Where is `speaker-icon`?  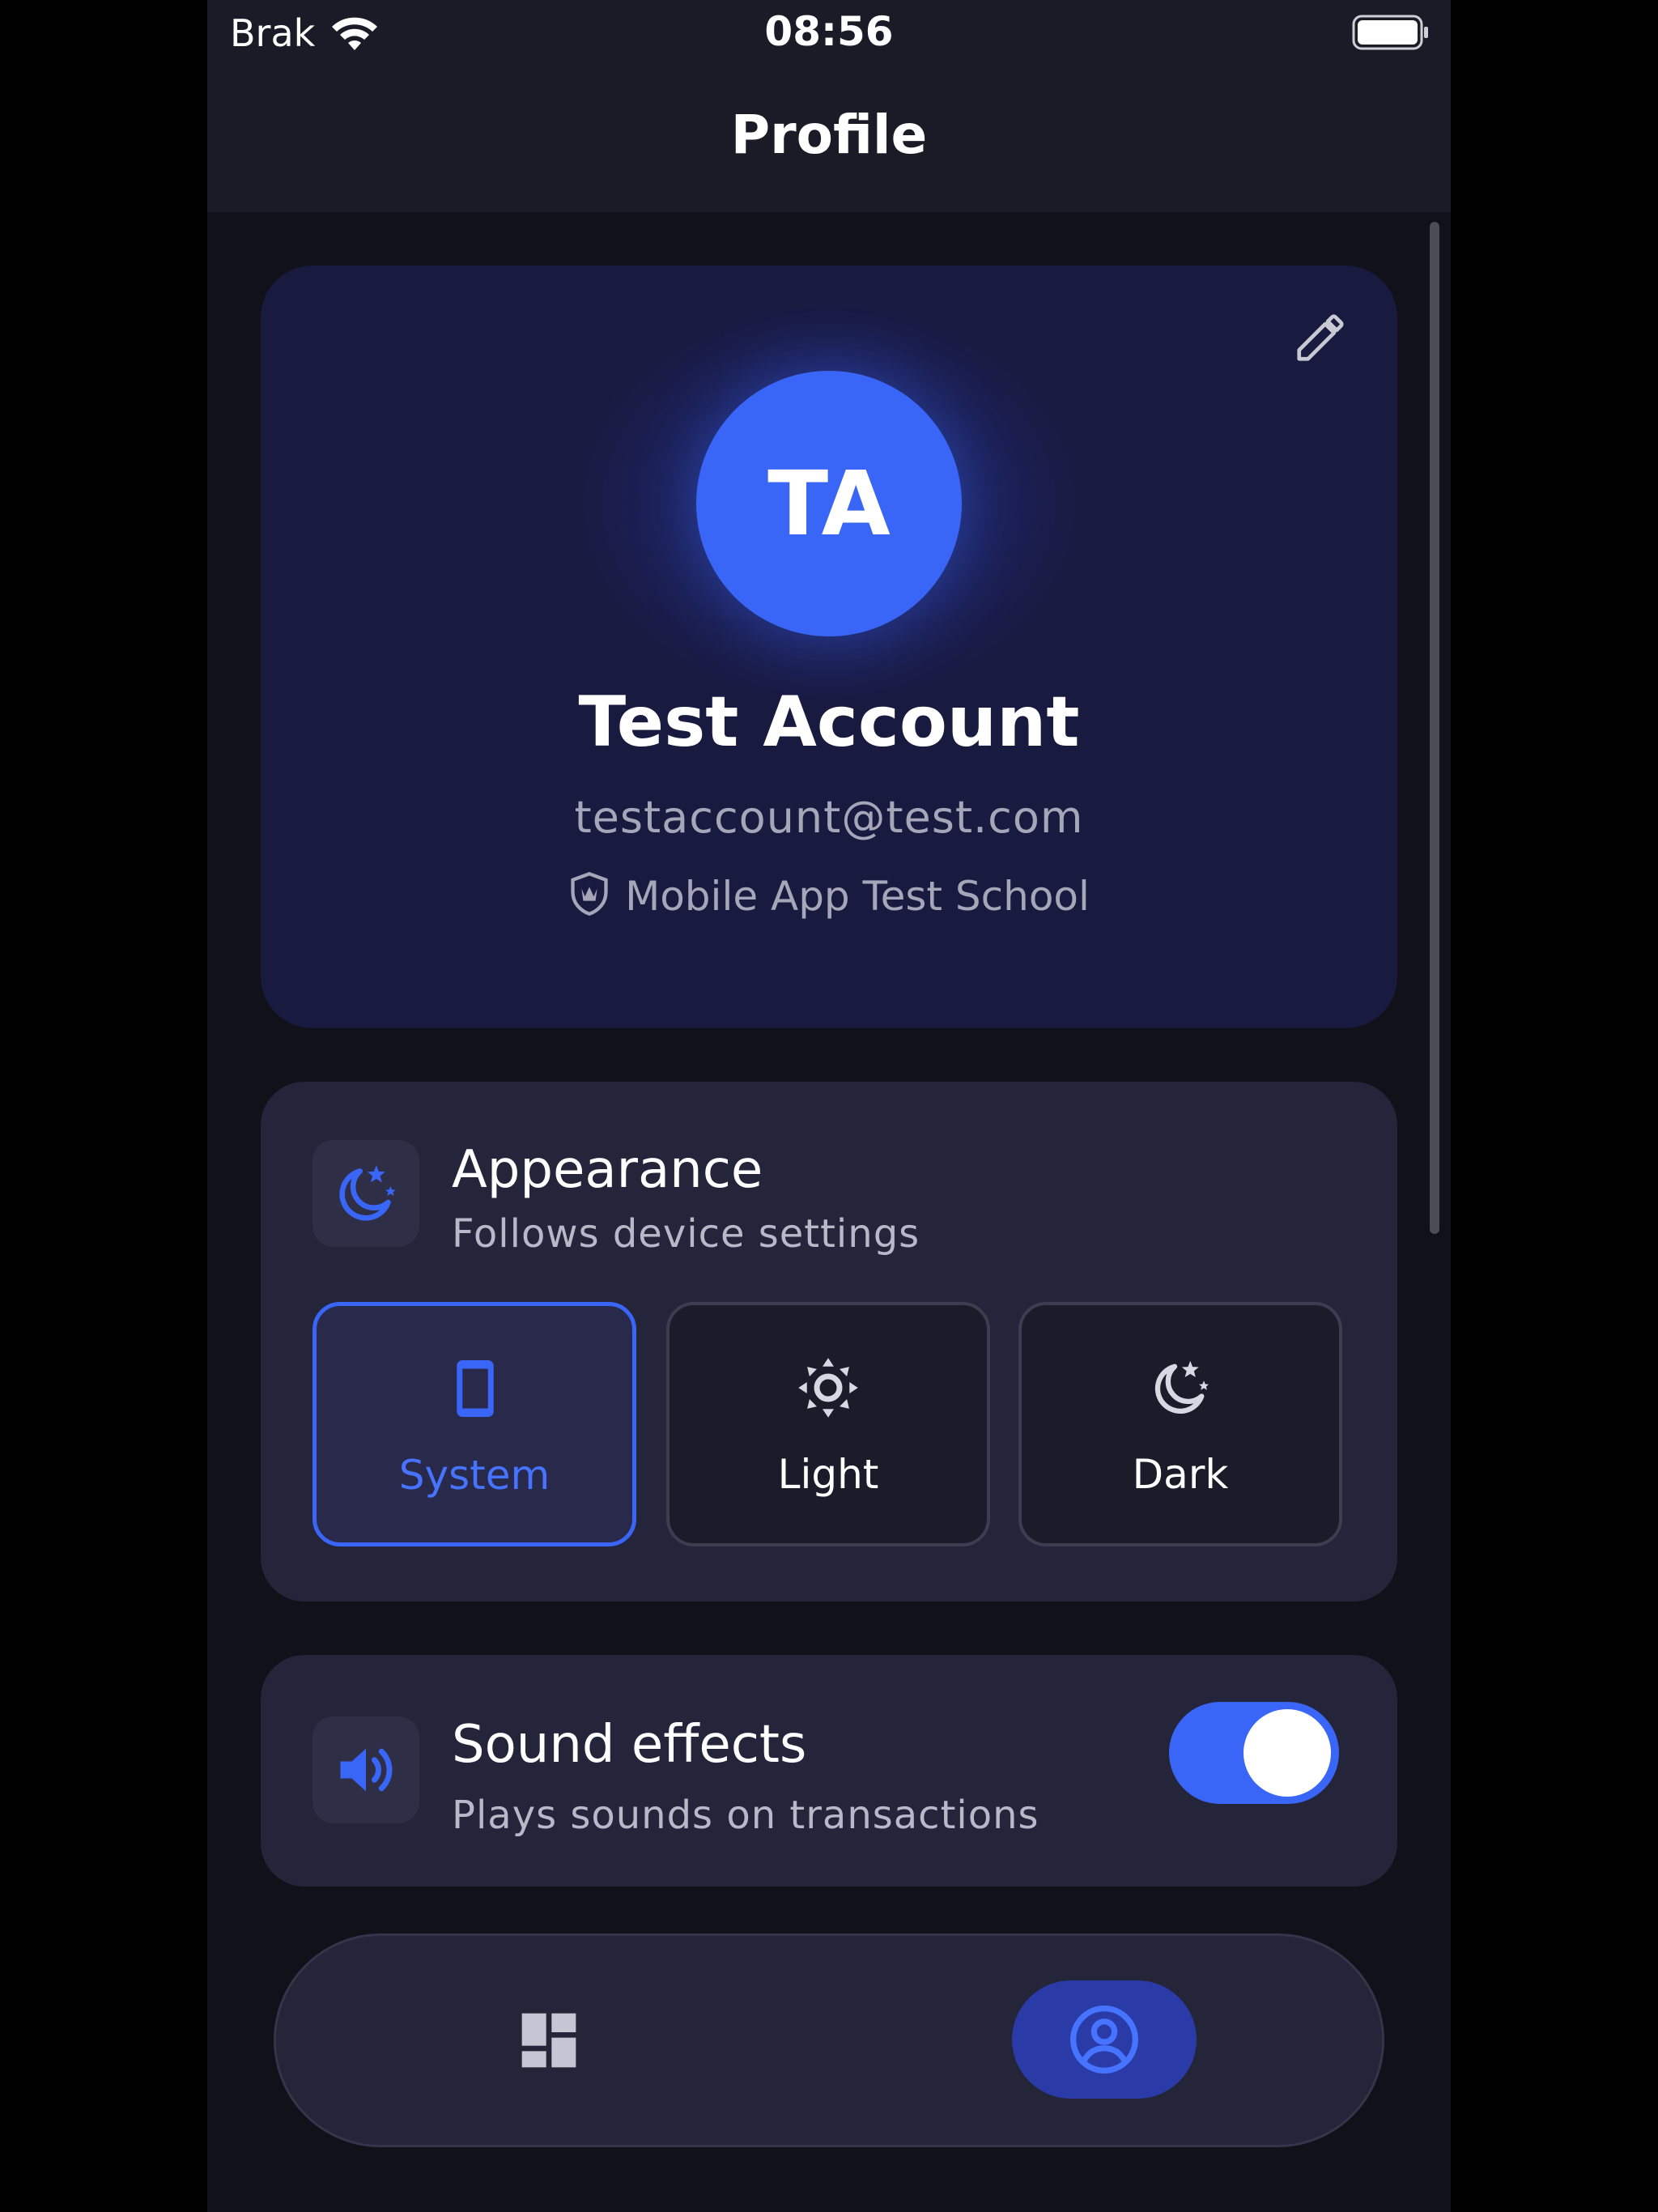 speaker-icon is located at coordinates (366, 1770).